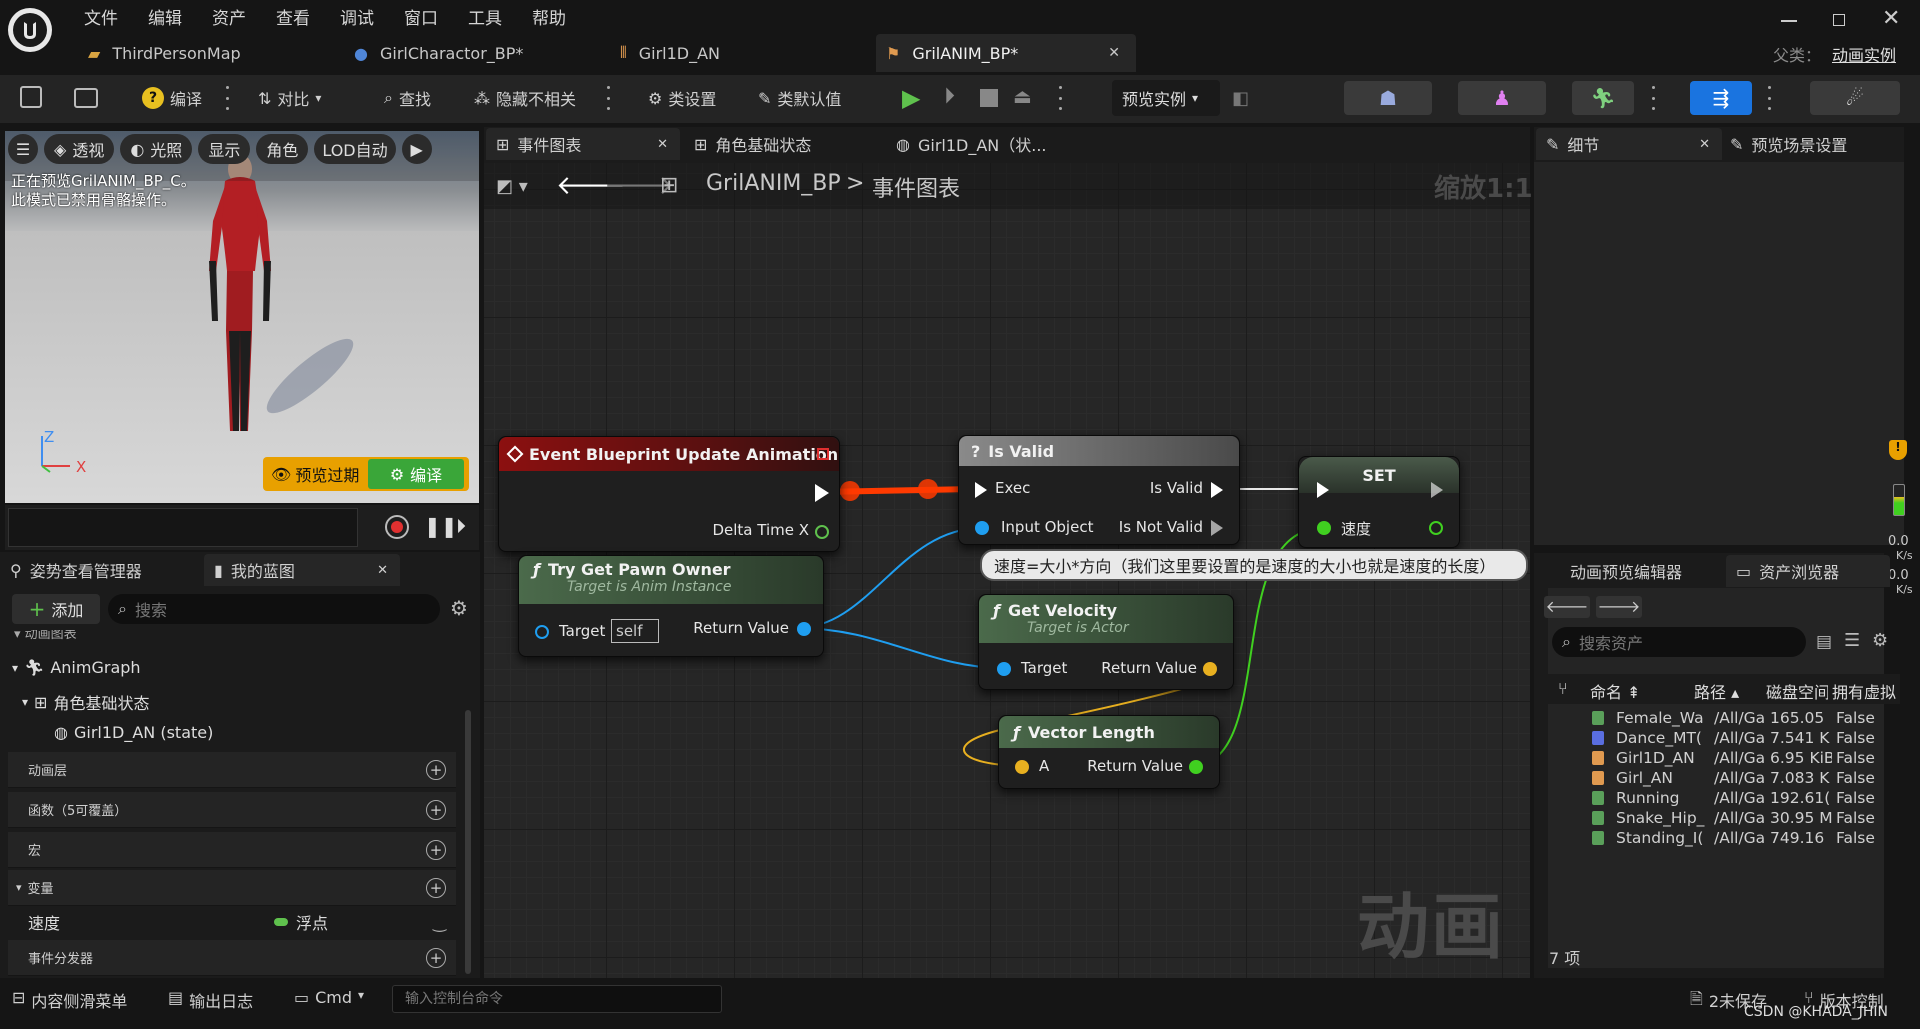 The height and width of the screenshot is (1029, 1920). What do you see at coordinates (23, 149) in the screenshot?
I see `hamburger-menu-icon: ☰` at bounding box center [23, 149].